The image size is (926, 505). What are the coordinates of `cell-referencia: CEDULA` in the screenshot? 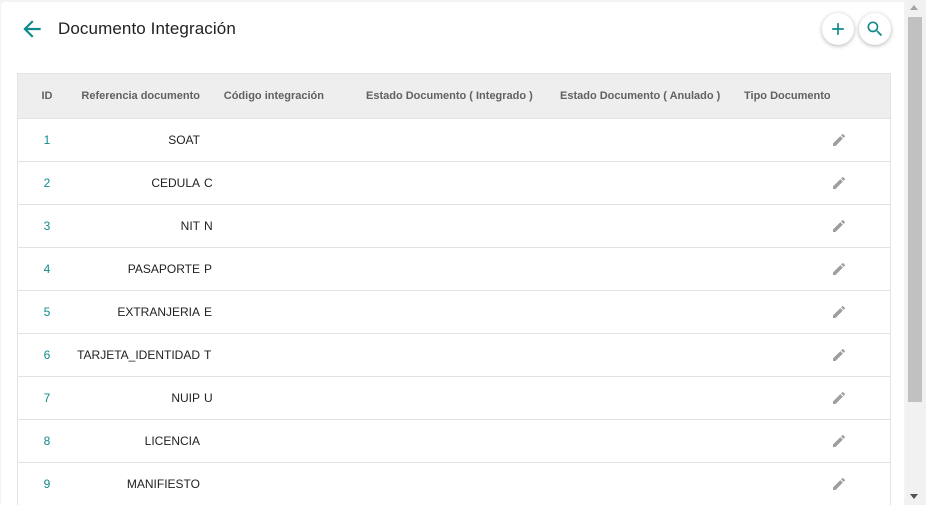 It's located at (175, 182).